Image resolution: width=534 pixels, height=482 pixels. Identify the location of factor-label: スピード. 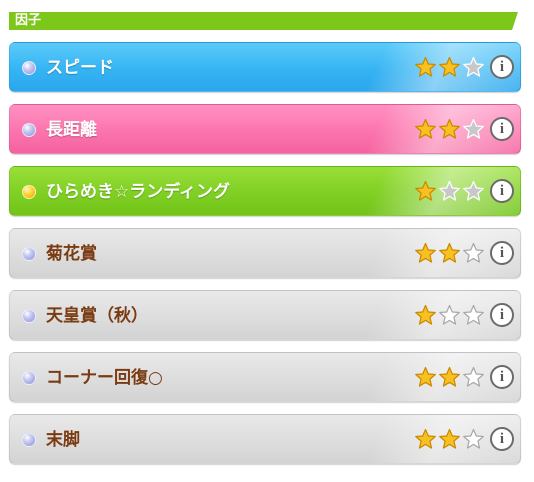
(80, 68).